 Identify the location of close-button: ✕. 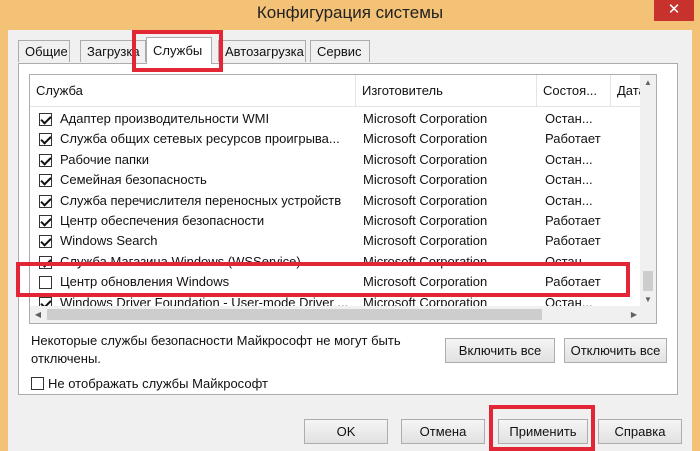
(674, 10).